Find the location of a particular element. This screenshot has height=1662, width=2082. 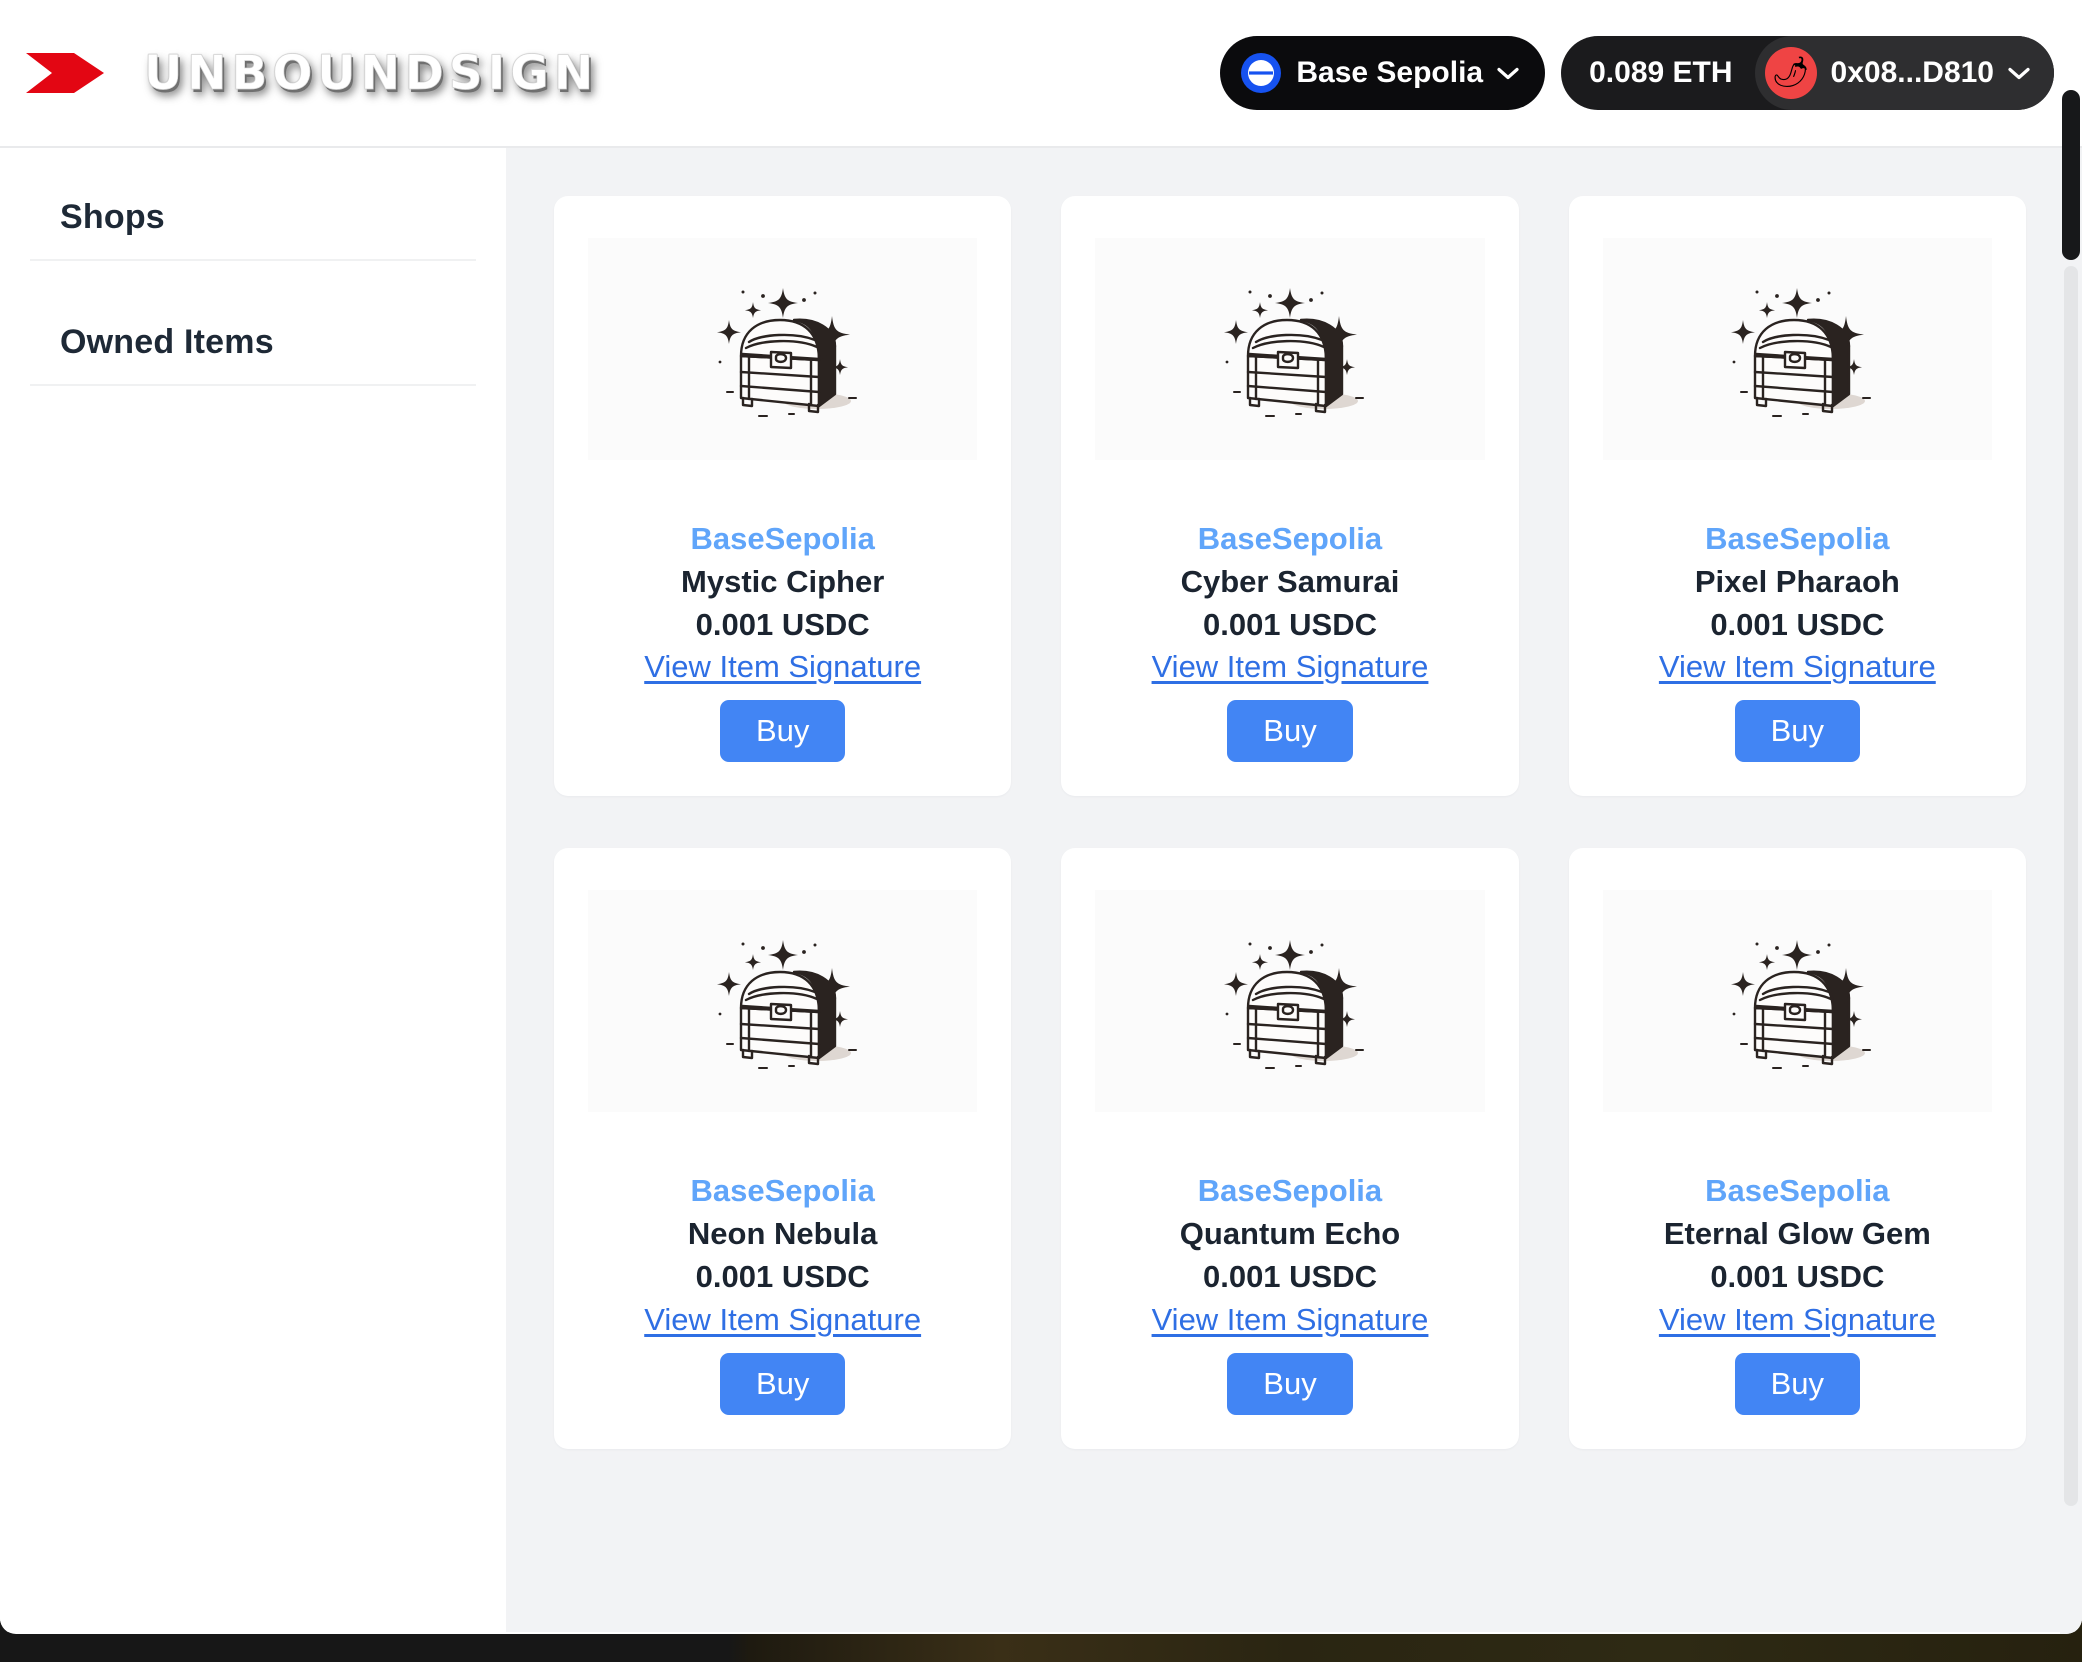

wallet-address-chip: 🌶 0x08...D810 is located at coordinates (1904, 73).